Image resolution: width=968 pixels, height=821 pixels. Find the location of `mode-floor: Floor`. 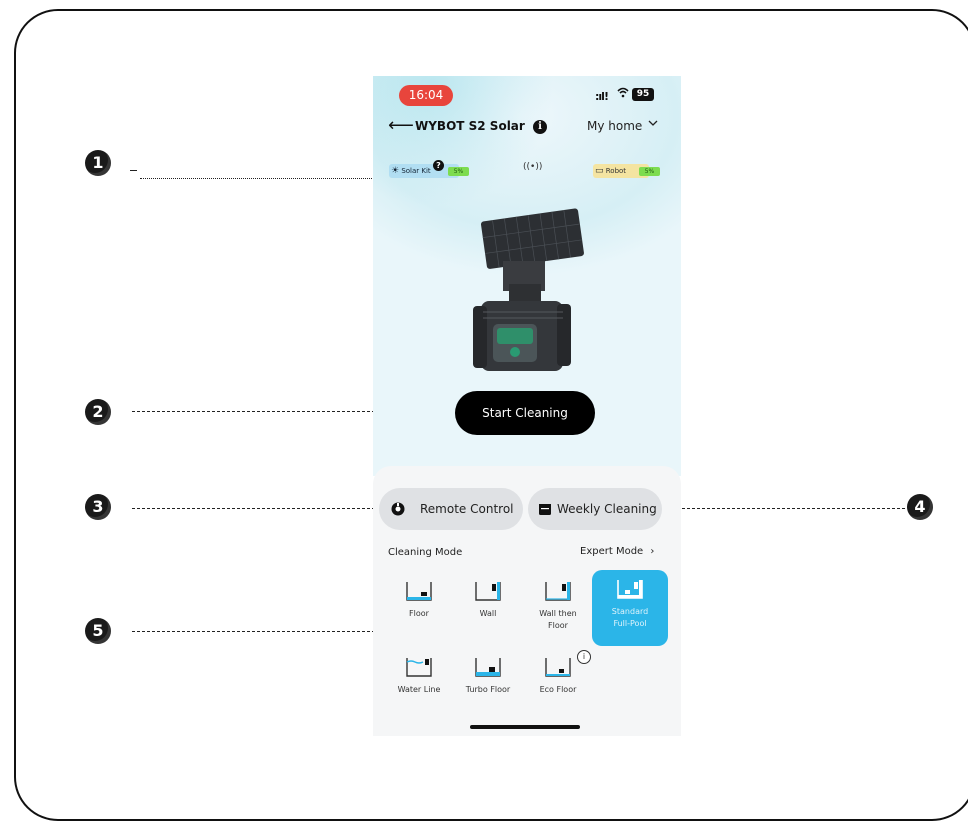

mode-floor: Floor is located at coordinates (419, 610).